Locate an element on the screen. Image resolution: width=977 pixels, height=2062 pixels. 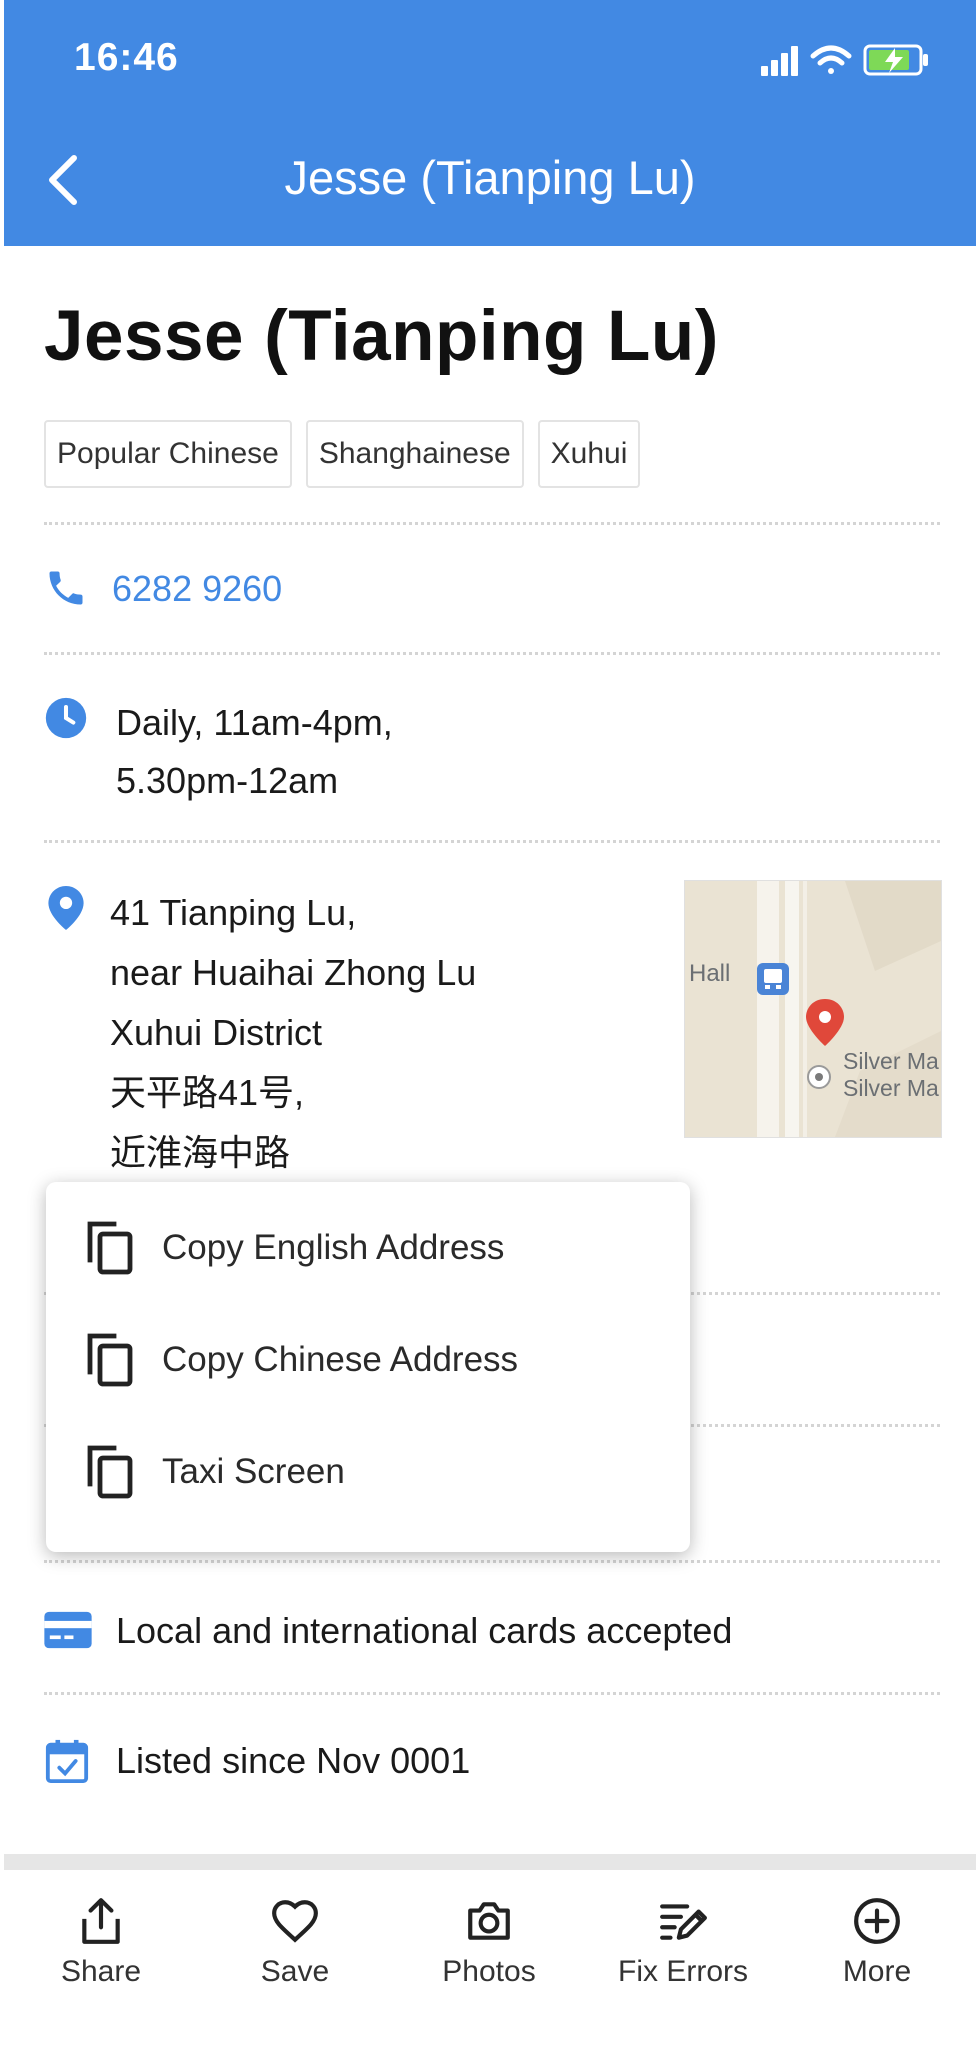
bus-stop-icon is located at coordinates (773, 979).